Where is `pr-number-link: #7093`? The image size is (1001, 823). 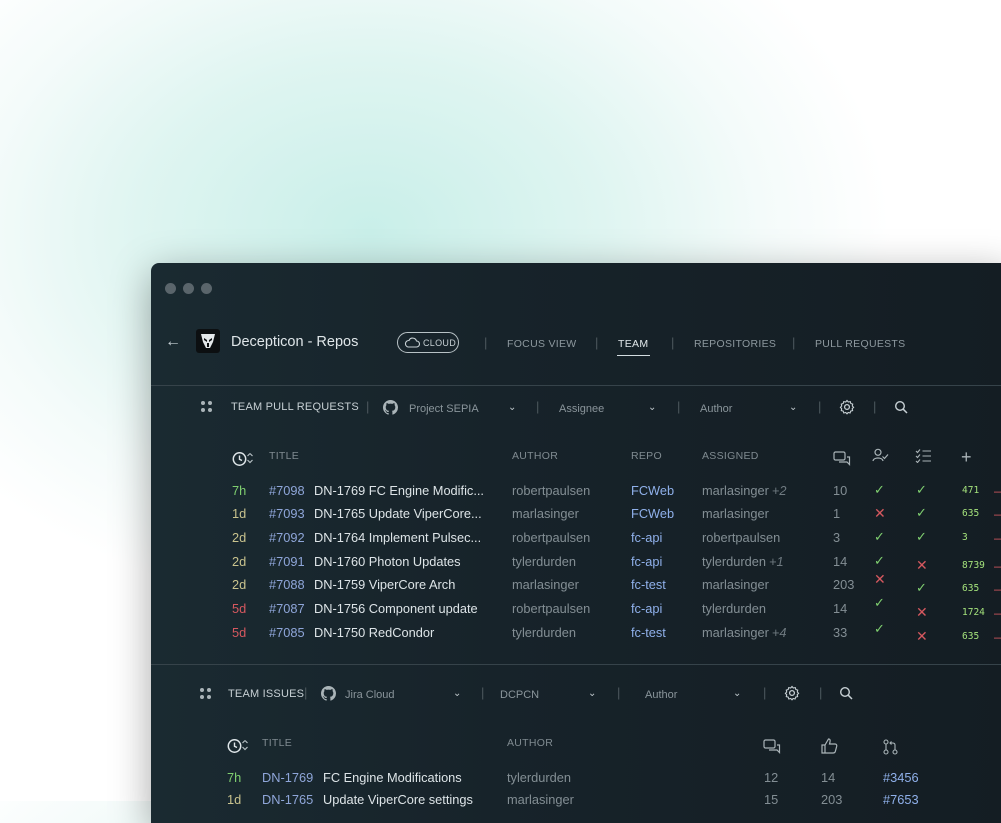
pr-number-link: #7093 is located at coordinates (287, 513).